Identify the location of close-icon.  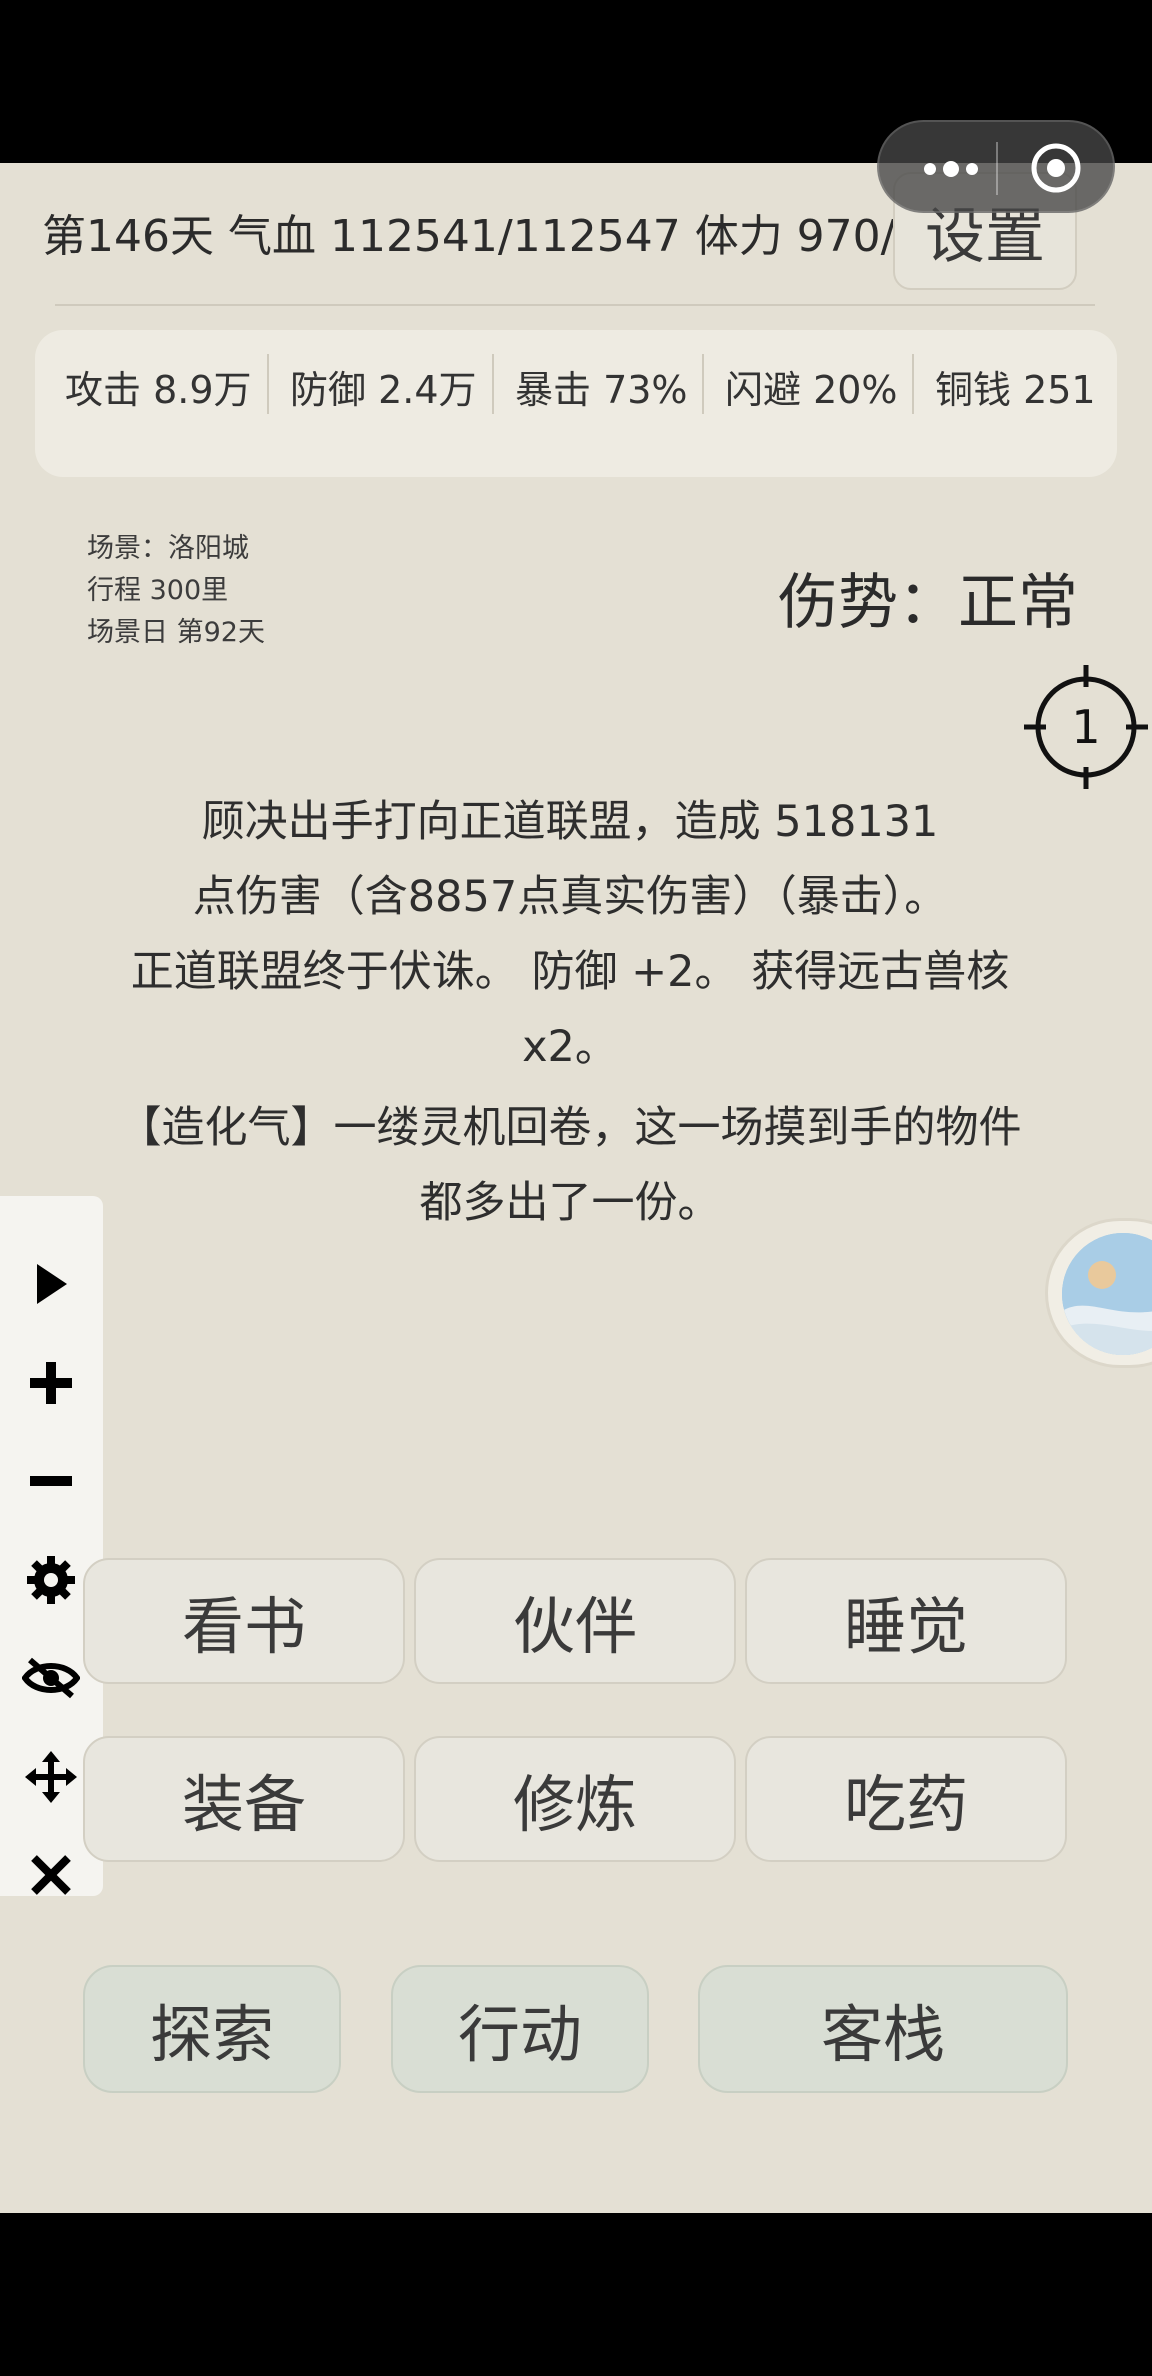
(51, 1875).